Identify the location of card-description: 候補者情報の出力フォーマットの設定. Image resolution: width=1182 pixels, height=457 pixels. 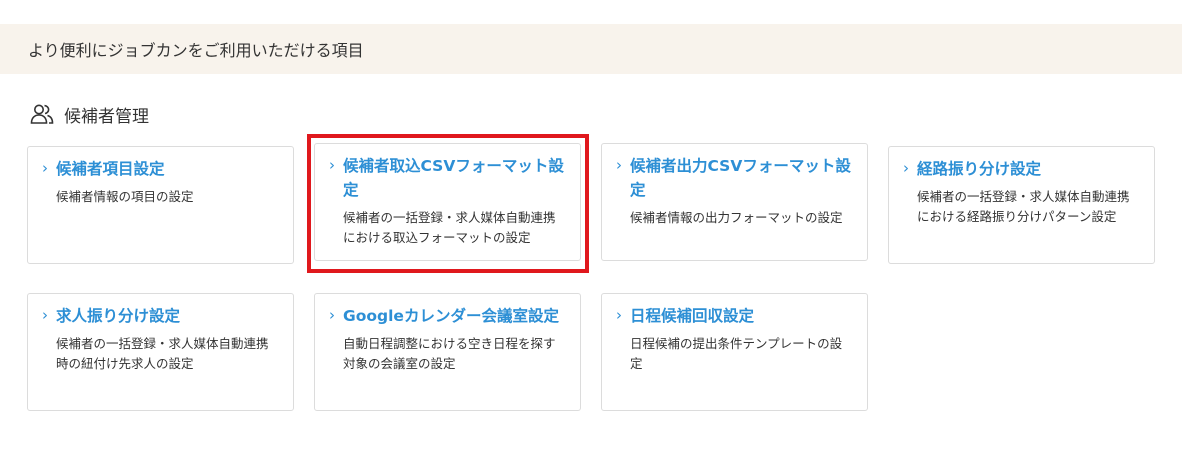
(736, 217).